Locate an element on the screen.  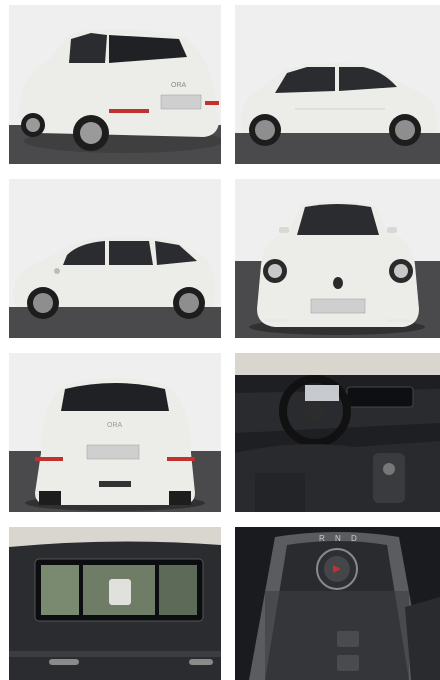
rear-badge-text-2: ORA is located at coordinates (115, 425).